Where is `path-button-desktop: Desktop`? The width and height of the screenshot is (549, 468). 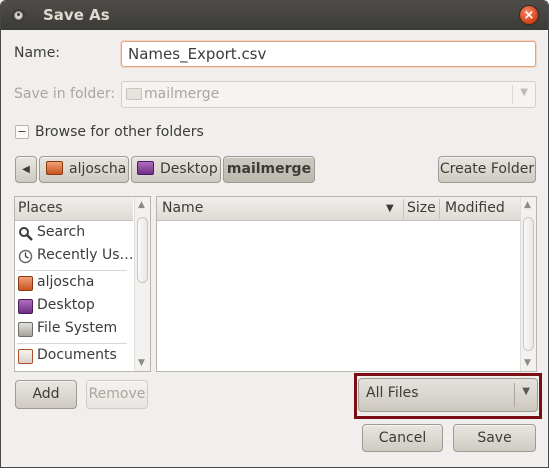
path-button-desktop: Desktop is located at coordinates (176, 169).